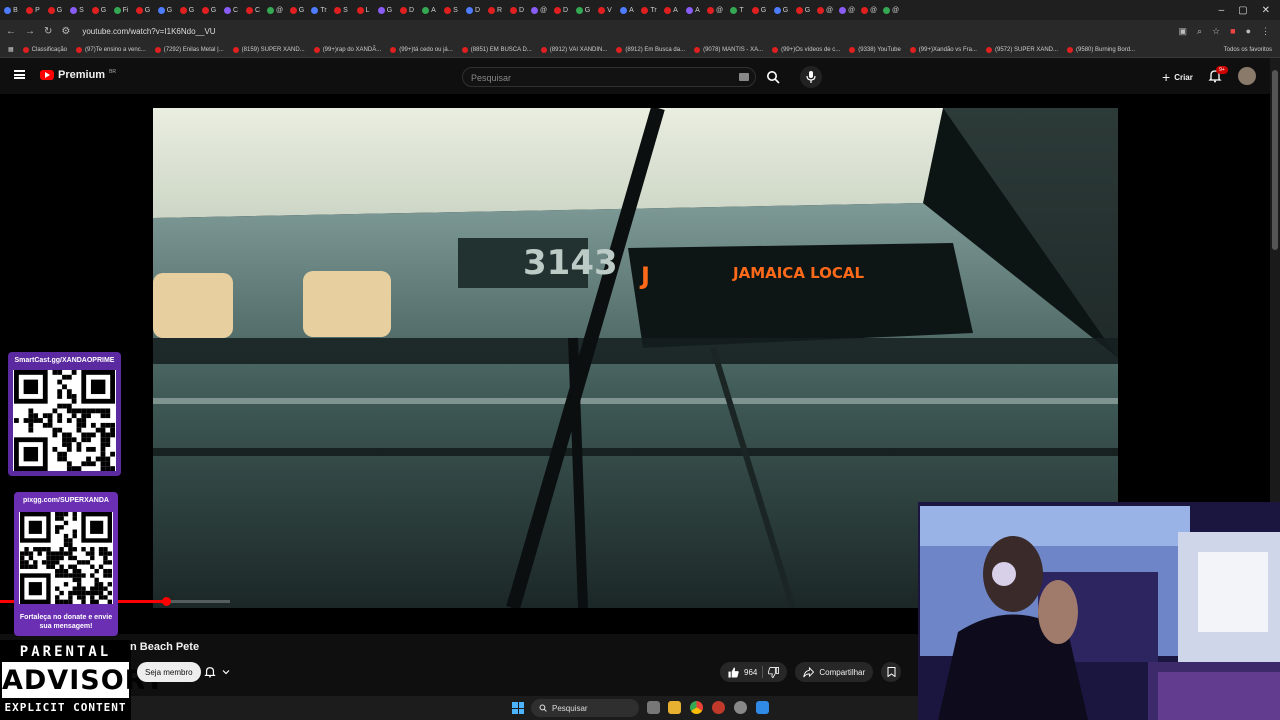 The height and width of the screenshot is (720, 1280). I want to click on browser-tab: L, so click(363, 10).